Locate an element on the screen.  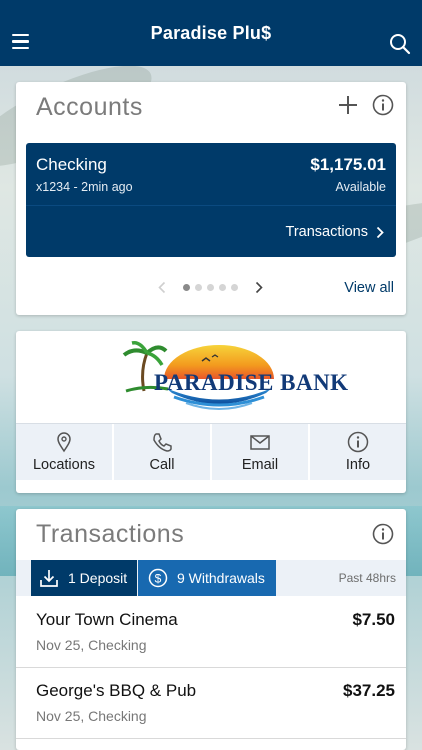
locations-button: Locations is located at coordinates (65, 452).